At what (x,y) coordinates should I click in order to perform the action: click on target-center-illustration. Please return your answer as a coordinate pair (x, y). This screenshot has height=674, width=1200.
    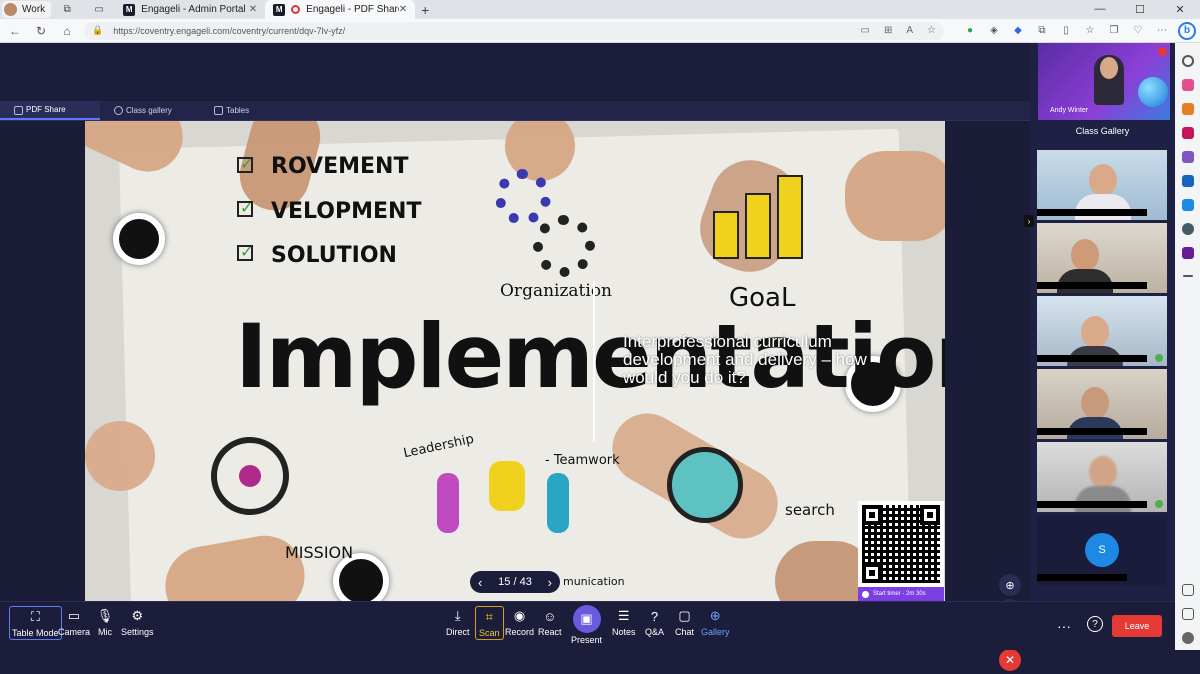
    Looking at the image, I should click on (250, 476).